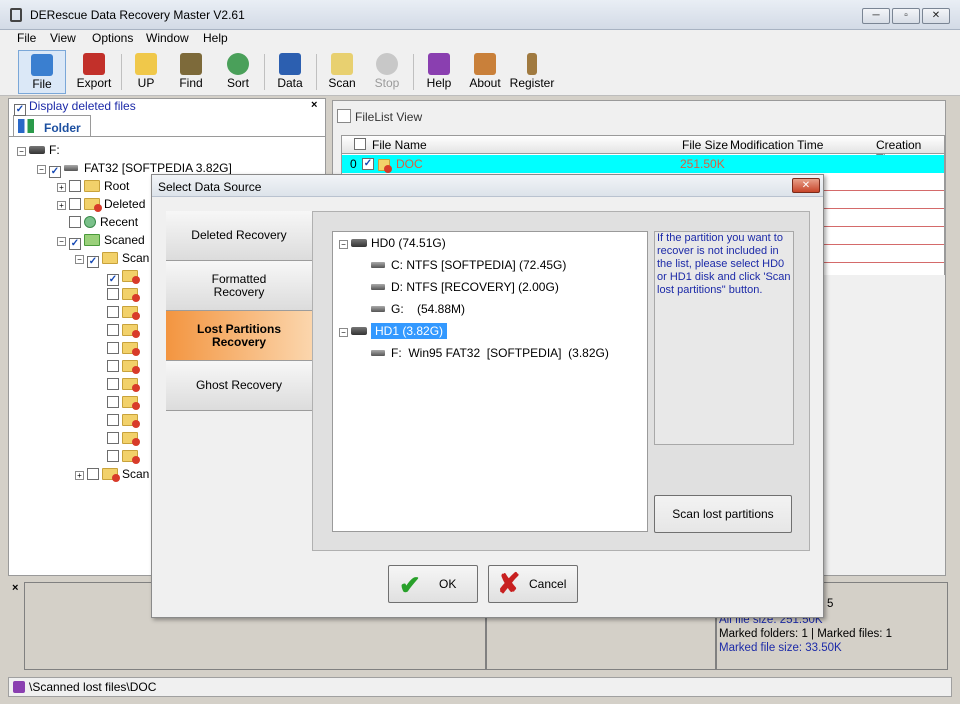 The width and height of the screenshot is (960, 704). What do you see at coordinates (239, 336) in the screenshot?
I see `tab-lost-partitions-recovery: Lost Partitions Recovery` at bounding box center [239, 336].